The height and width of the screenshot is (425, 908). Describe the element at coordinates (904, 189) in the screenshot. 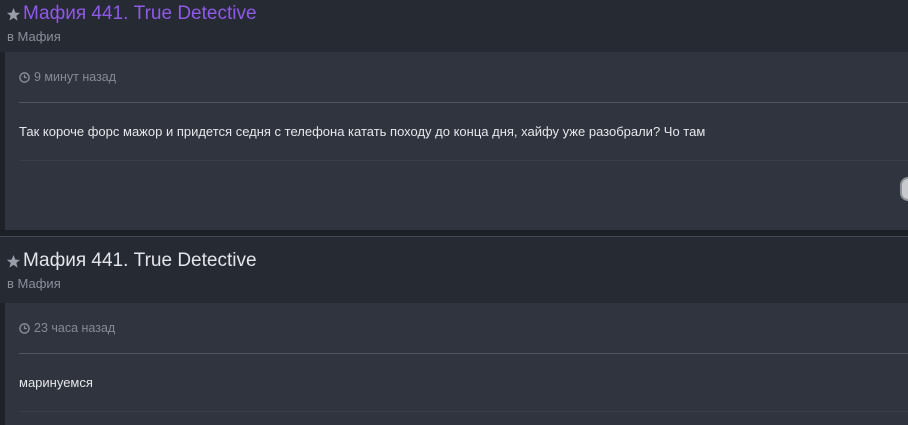

I see `reaction-handle` at that location.